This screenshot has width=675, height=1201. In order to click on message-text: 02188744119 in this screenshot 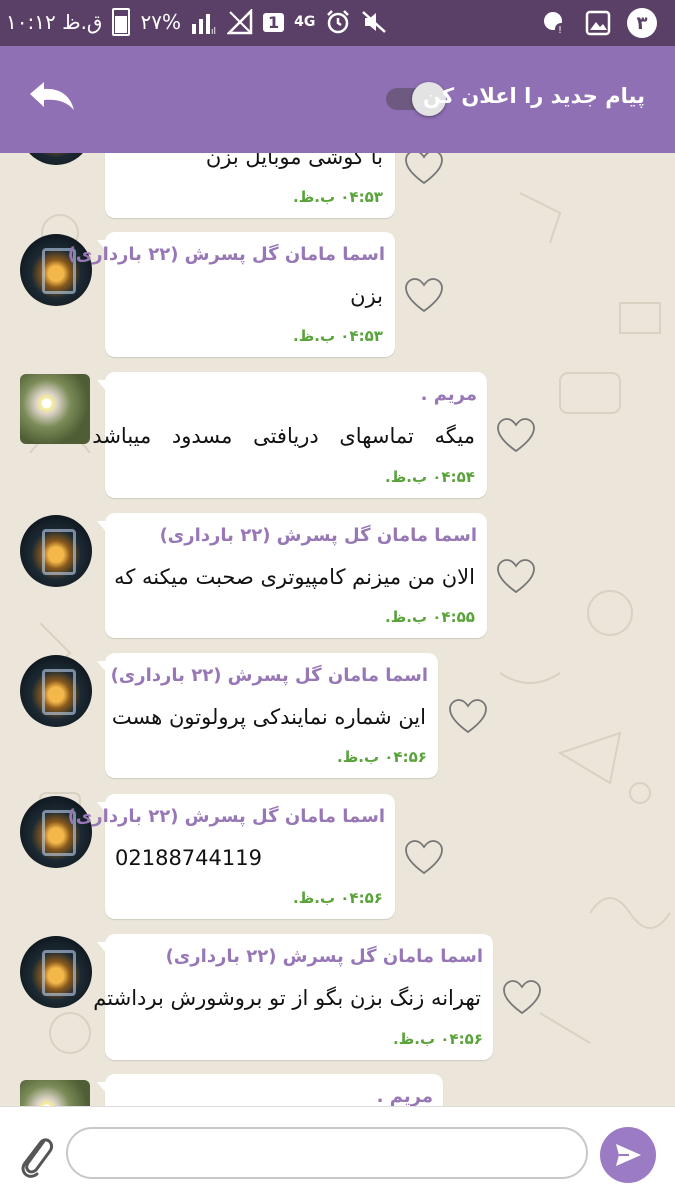, I will do `click(188, 858)`.